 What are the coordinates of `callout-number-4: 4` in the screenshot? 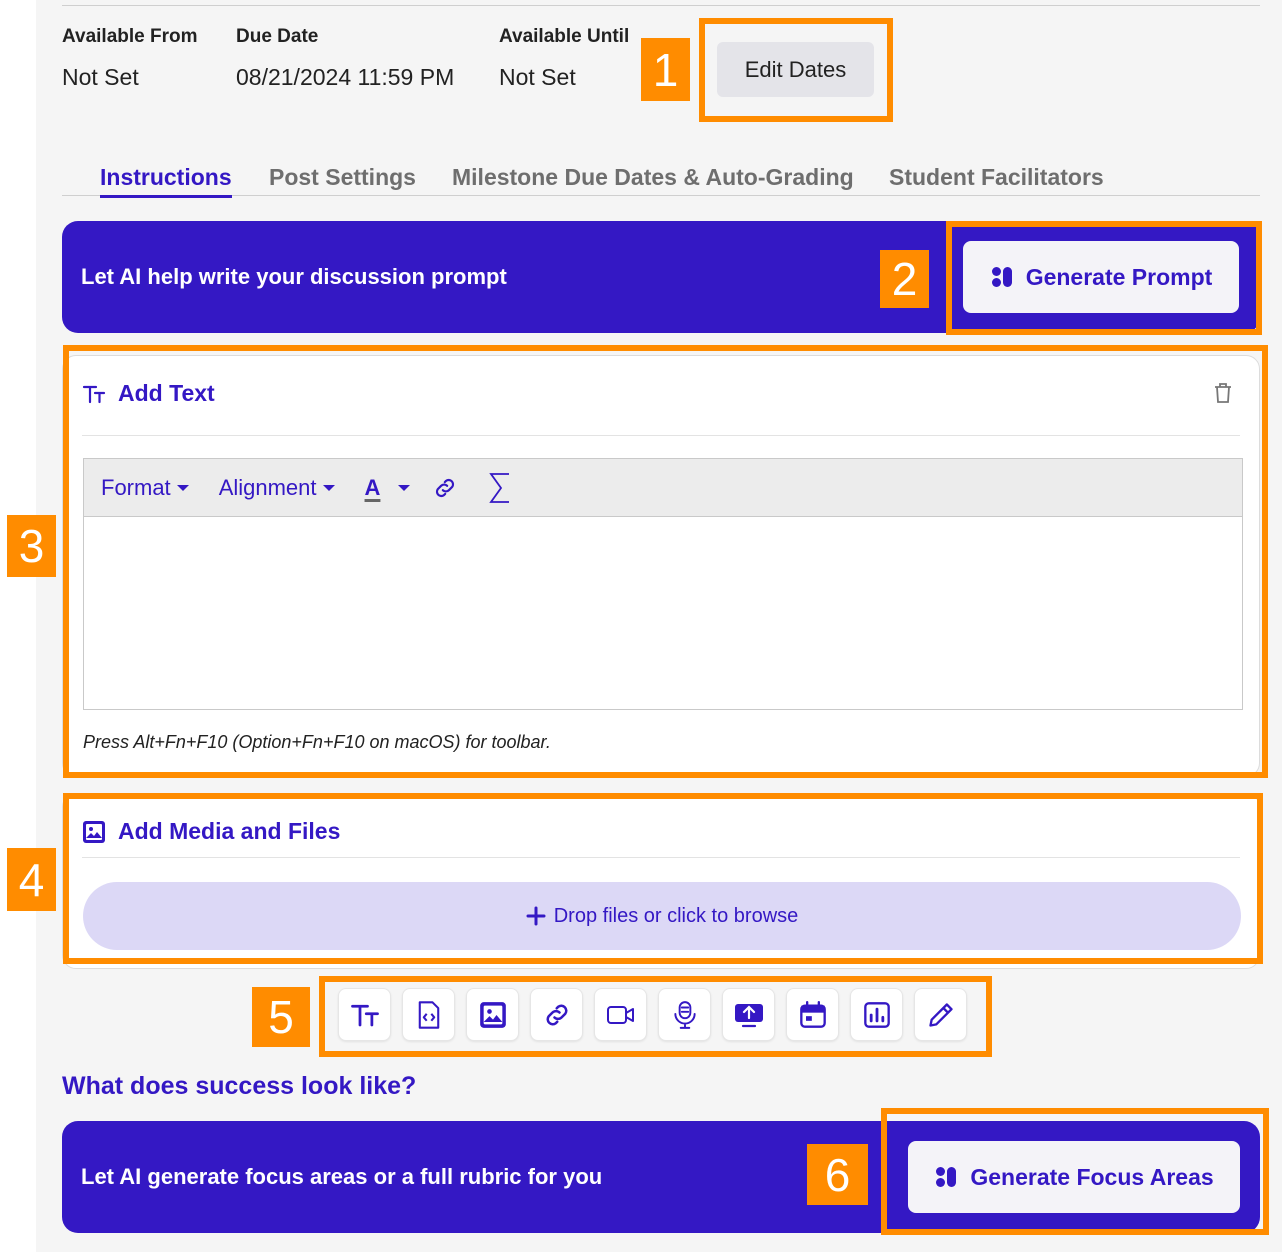 It's located at (31, 879).